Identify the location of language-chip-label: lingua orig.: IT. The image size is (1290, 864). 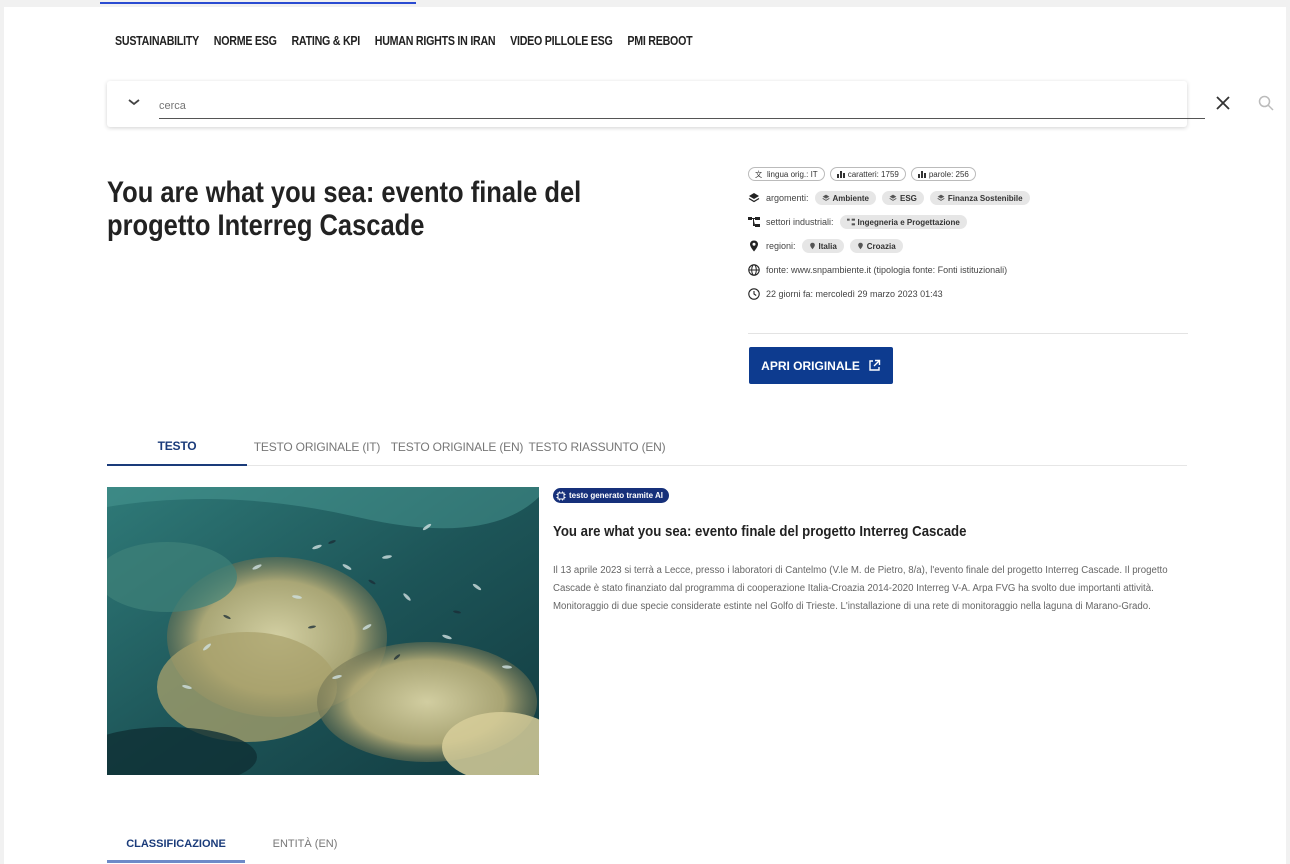
(792, 174).